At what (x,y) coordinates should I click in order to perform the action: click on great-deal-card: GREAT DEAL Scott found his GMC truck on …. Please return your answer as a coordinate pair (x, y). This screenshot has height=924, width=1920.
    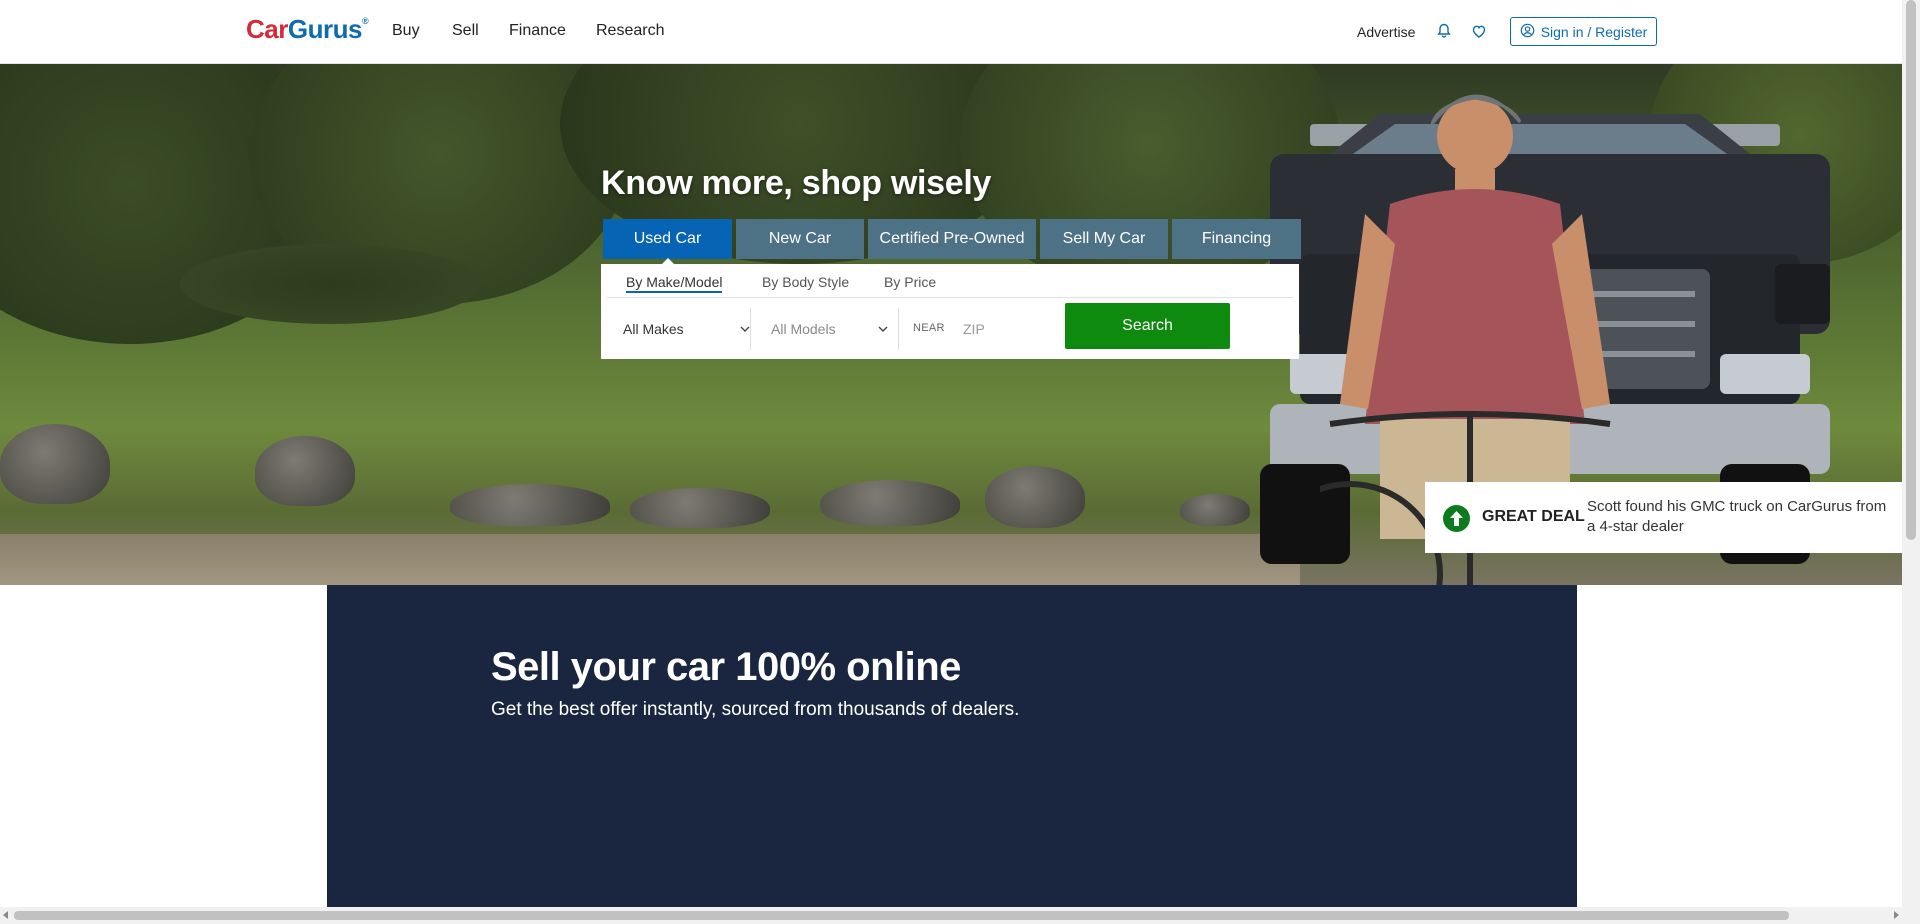
    Looking at the image, I should click on (1663, 517).